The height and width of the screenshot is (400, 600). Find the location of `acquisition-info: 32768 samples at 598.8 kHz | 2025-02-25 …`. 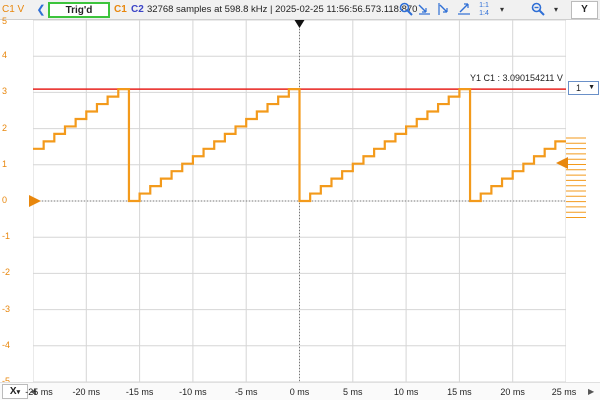

acquisition-info: 32768 samples at 598.8 kHz | 2025-02-25 … is located at coordinates (282, 9).